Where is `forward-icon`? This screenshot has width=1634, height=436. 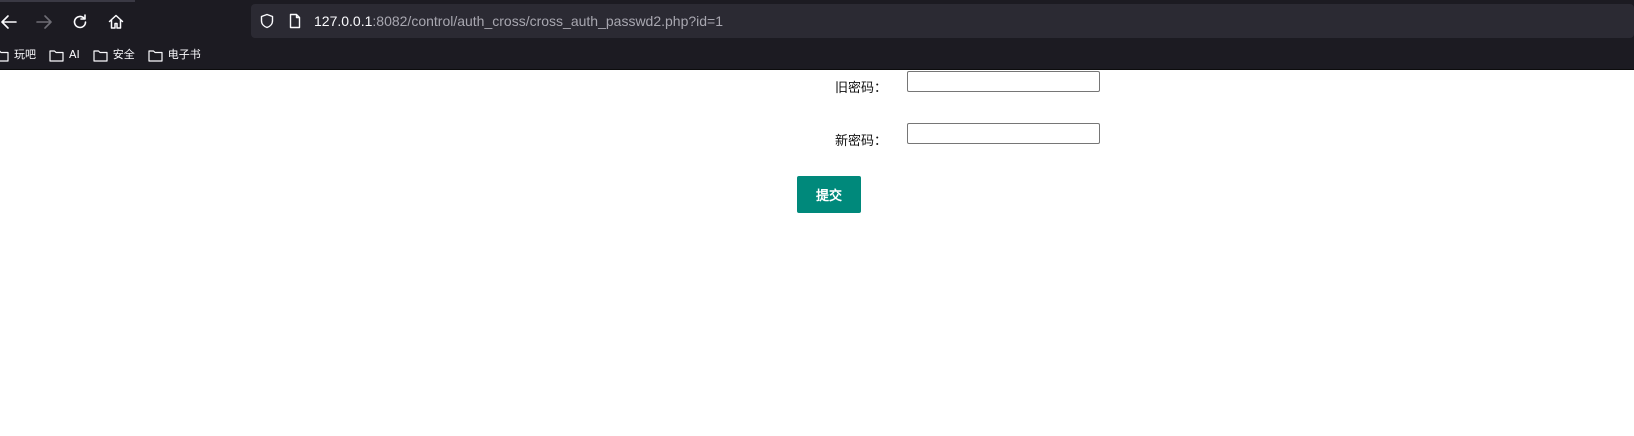
forward-icon is located at coordinates (44, 22).